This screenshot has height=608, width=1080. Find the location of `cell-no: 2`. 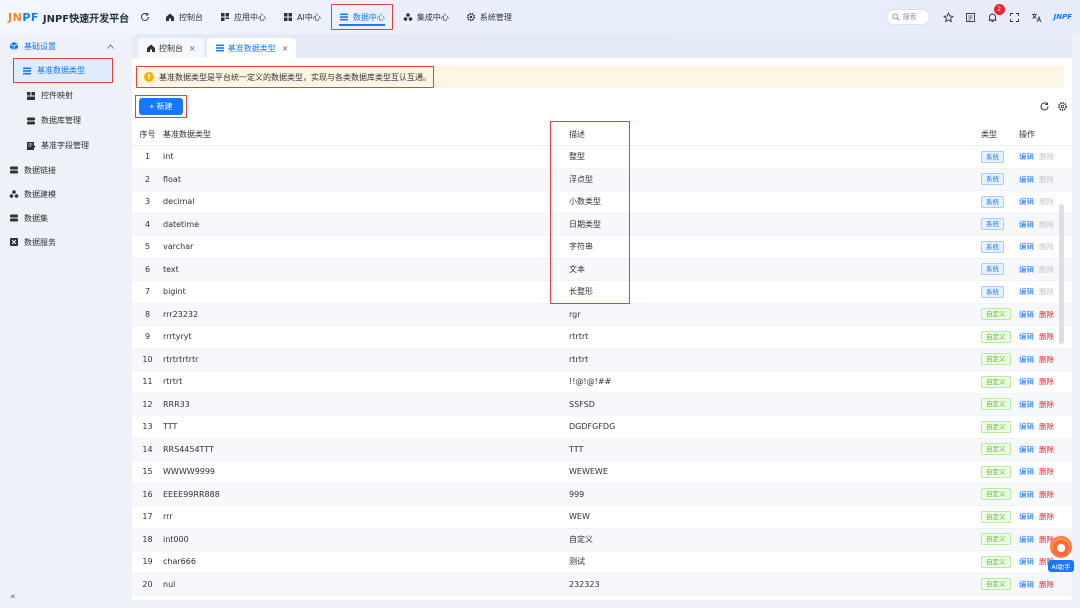

cell-no: 2 is located at coordinates (147, 179).